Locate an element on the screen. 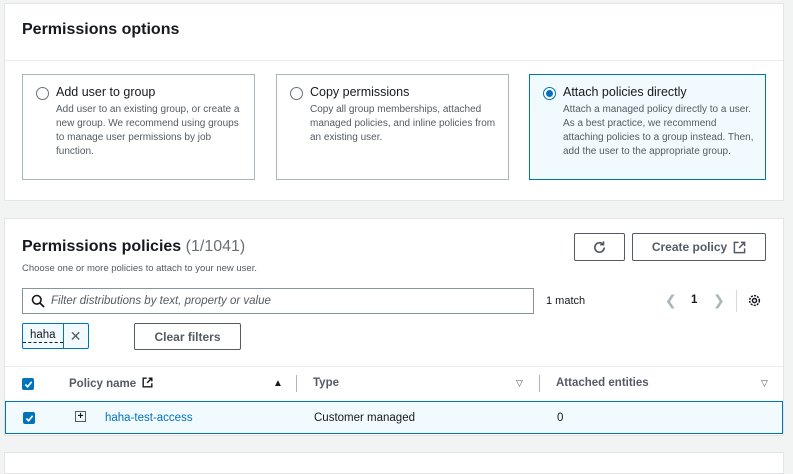 The image size is (793, 474). clear-filters-button: Clear filters is located at coordinates (187, 336).